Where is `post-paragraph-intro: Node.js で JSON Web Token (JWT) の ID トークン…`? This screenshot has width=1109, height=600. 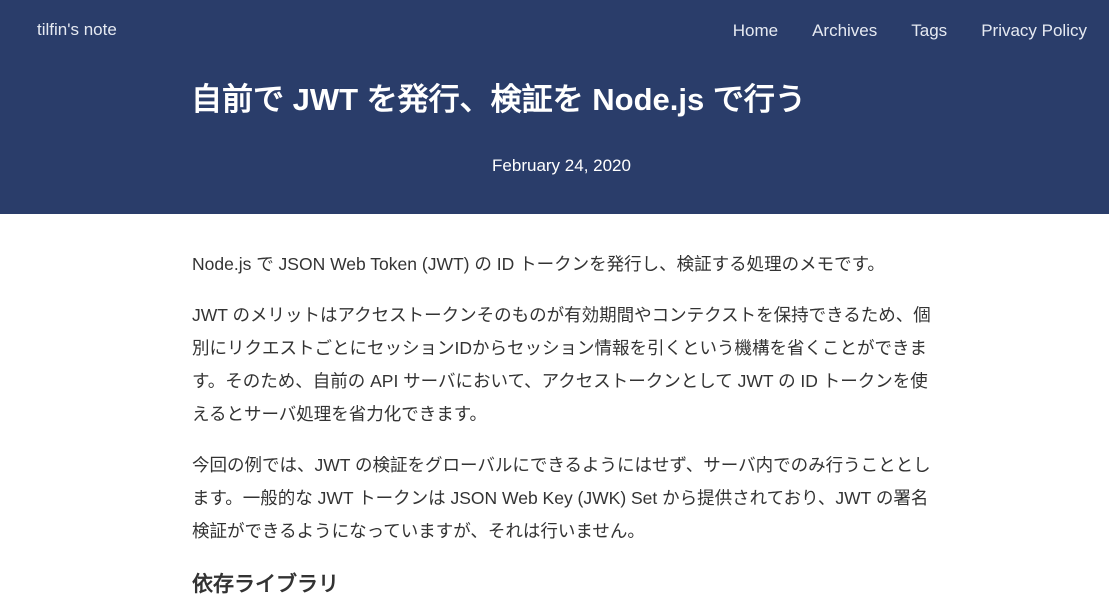 post-paragraph-intro: Node.js で JSON Web Token (JWT) の ID トークン… is located at coordinates (538, 264).